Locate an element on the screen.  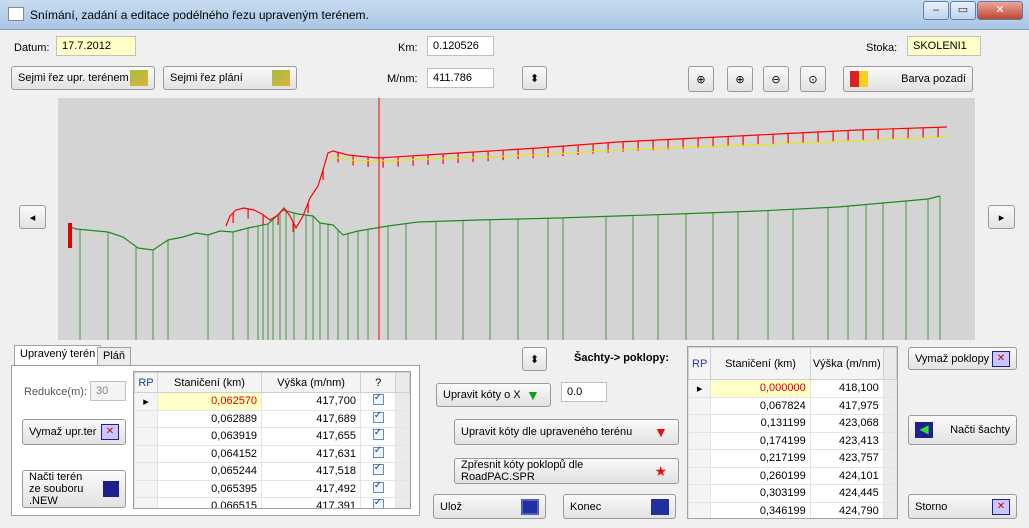
barva-pozadi-button: Barva pozadí is located at coordinates (908, 79).